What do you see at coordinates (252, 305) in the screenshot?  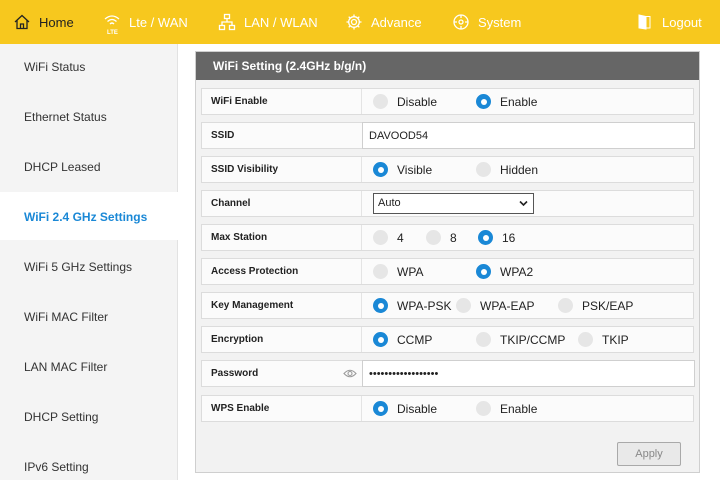 I see `key-management-label: Key Management` at bounding box center [252, 305].